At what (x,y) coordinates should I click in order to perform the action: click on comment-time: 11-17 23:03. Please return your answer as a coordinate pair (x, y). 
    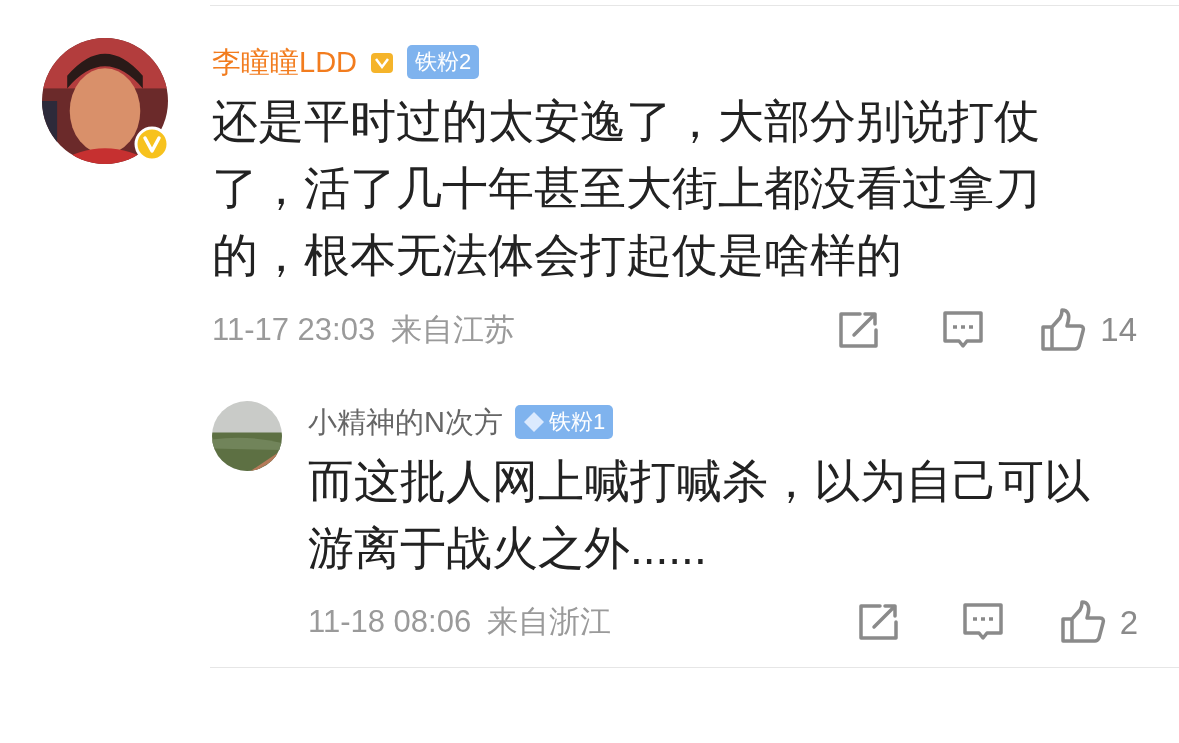
    Looking at the image, I should click on (294, 329).